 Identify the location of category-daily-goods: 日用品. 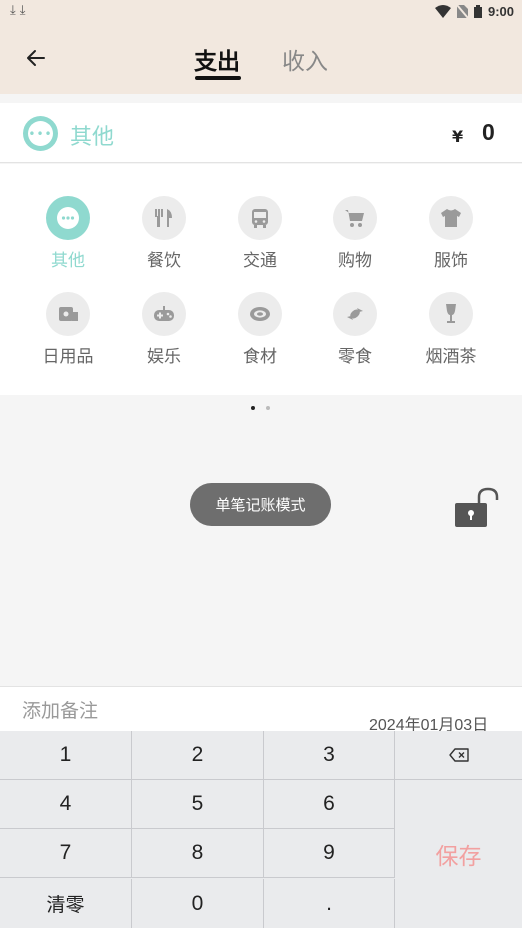
(68, 329).